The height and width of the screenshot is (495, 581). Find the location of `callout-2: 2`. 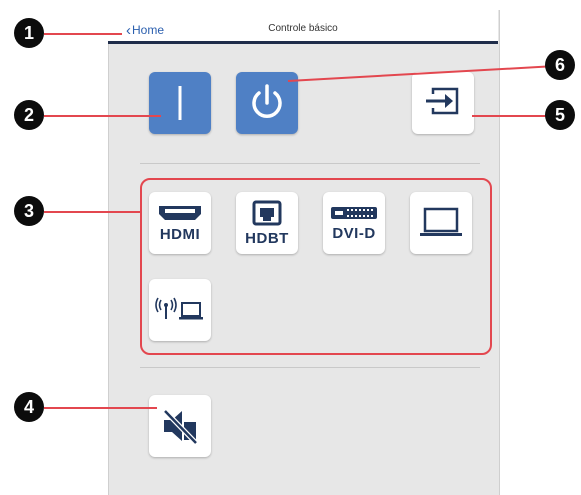

callout-2: 2 is located at coordinates (29, 115).